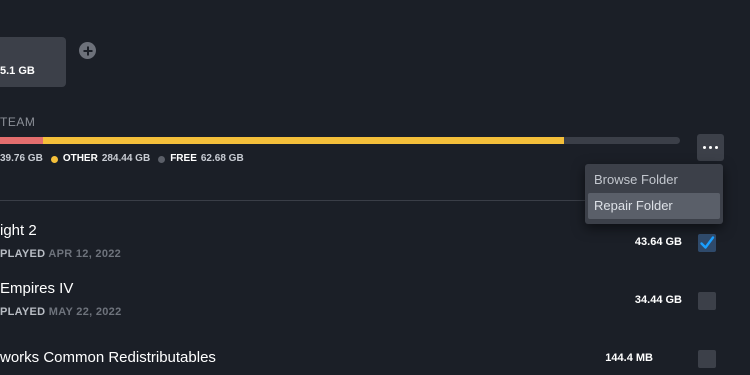  What do you see at coordinates (654, 180) in the screenshot?
I see `menu-item-browse-folder: Browse Folder` at bounding box center [654, 180].